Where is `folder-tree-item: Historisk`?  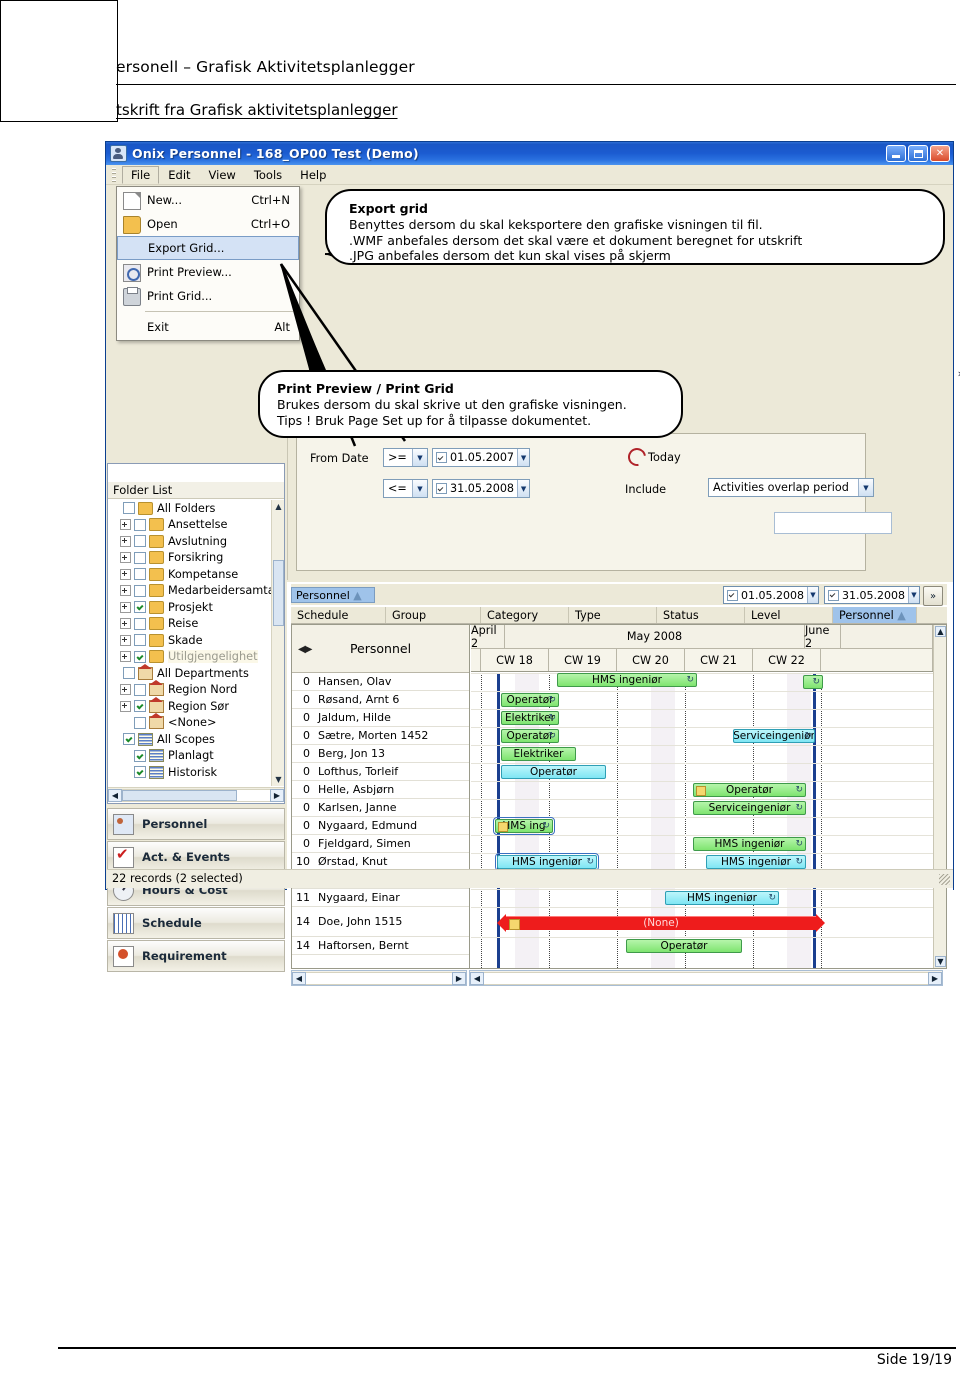
folder-tree-item: Historisk is located at coordinates (190, 772).